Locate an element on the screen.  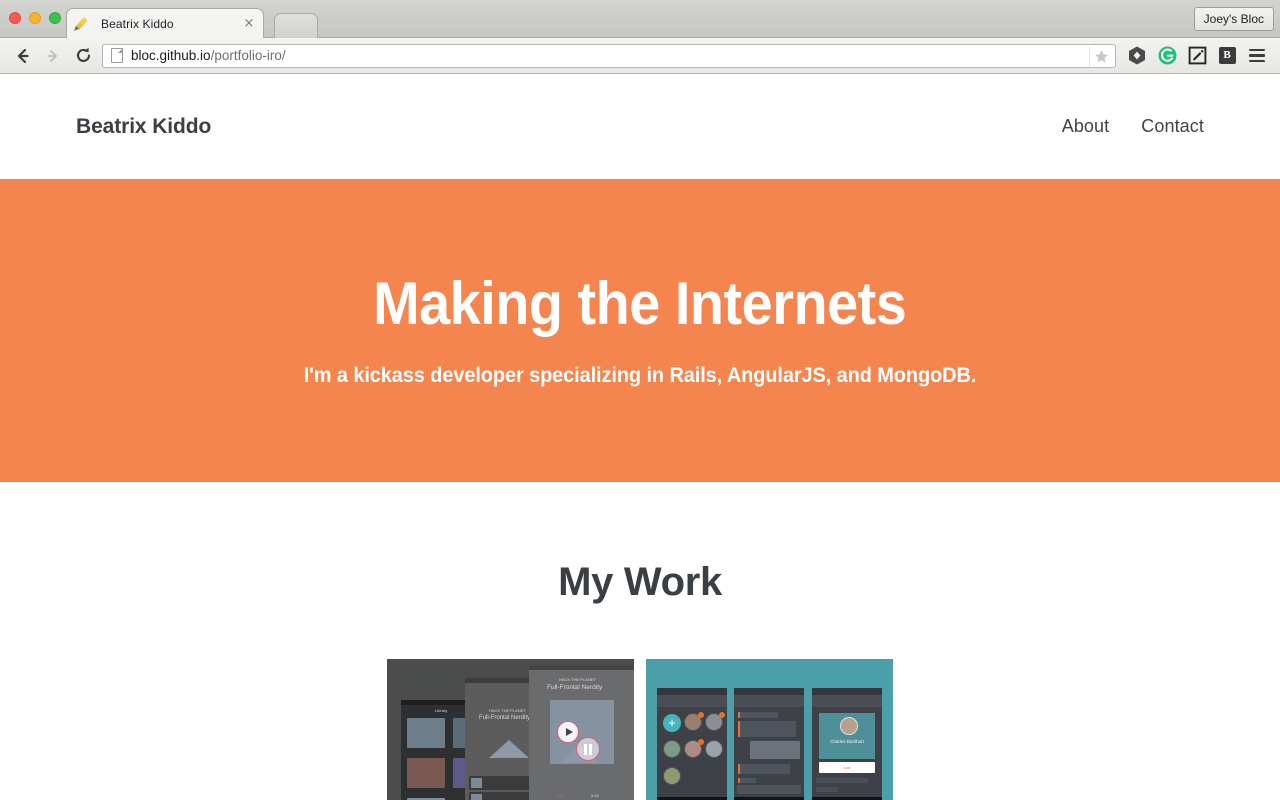
hero-title: Making the Internets is located at coordinates (640, 303).